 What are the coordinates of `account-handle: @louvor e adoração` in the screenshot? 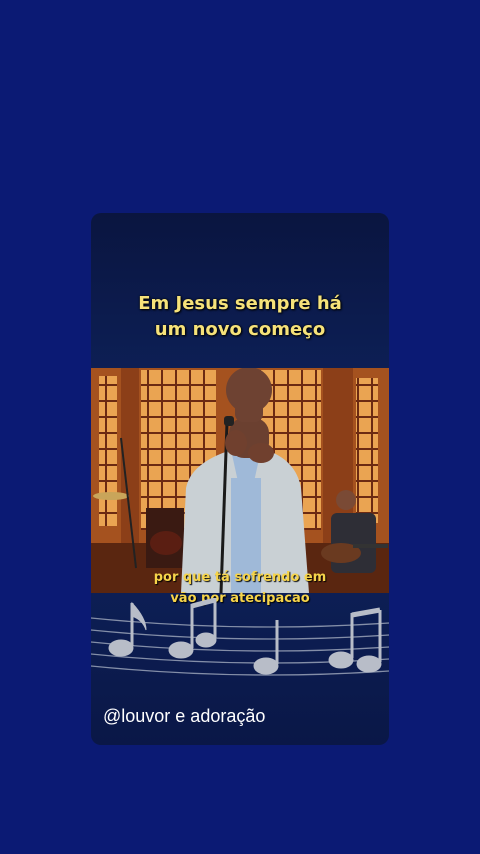 It's located at (184, 716).